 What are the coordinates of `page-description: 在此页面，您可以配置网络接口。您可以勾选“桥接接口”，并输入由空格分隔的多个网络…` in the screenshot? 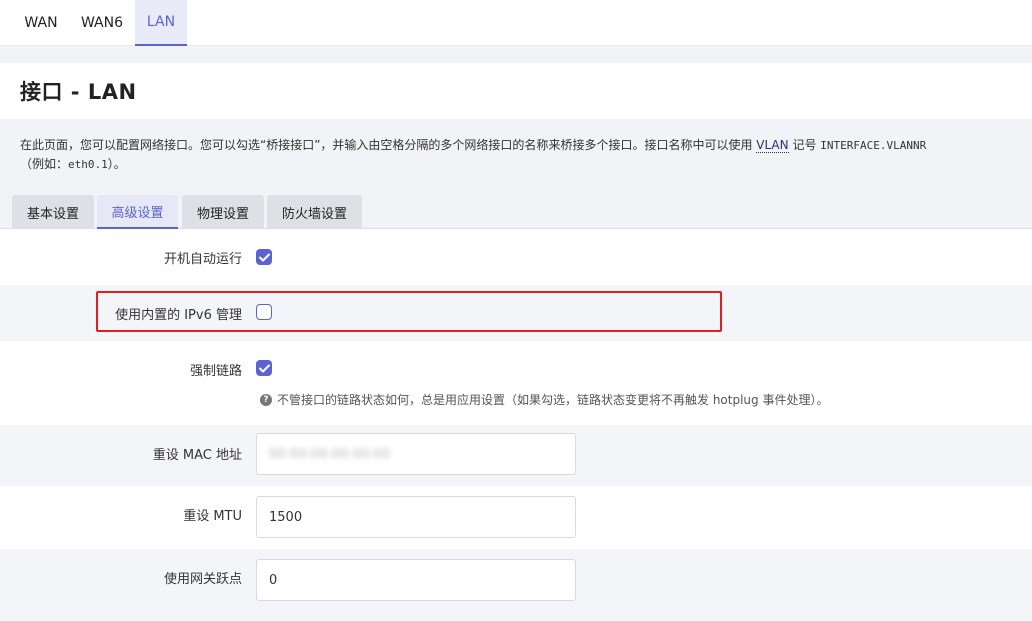 It's located at (516, 153).